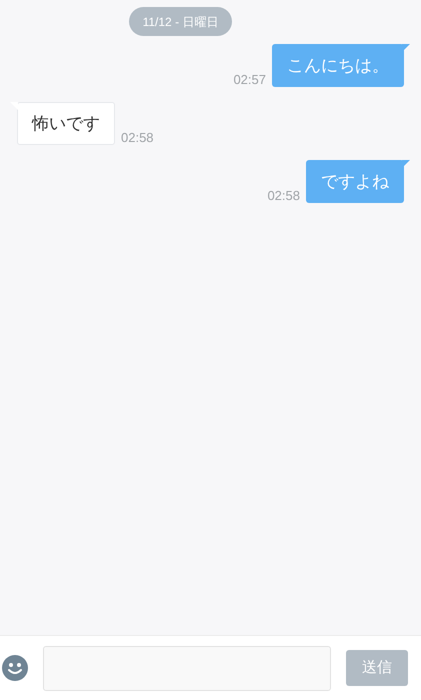 Image resolution: width=421 pixels, height=700 pixels. Describe the element at coordinates (15, 668) in the screenshot. I see `smiley-icon` at that location.